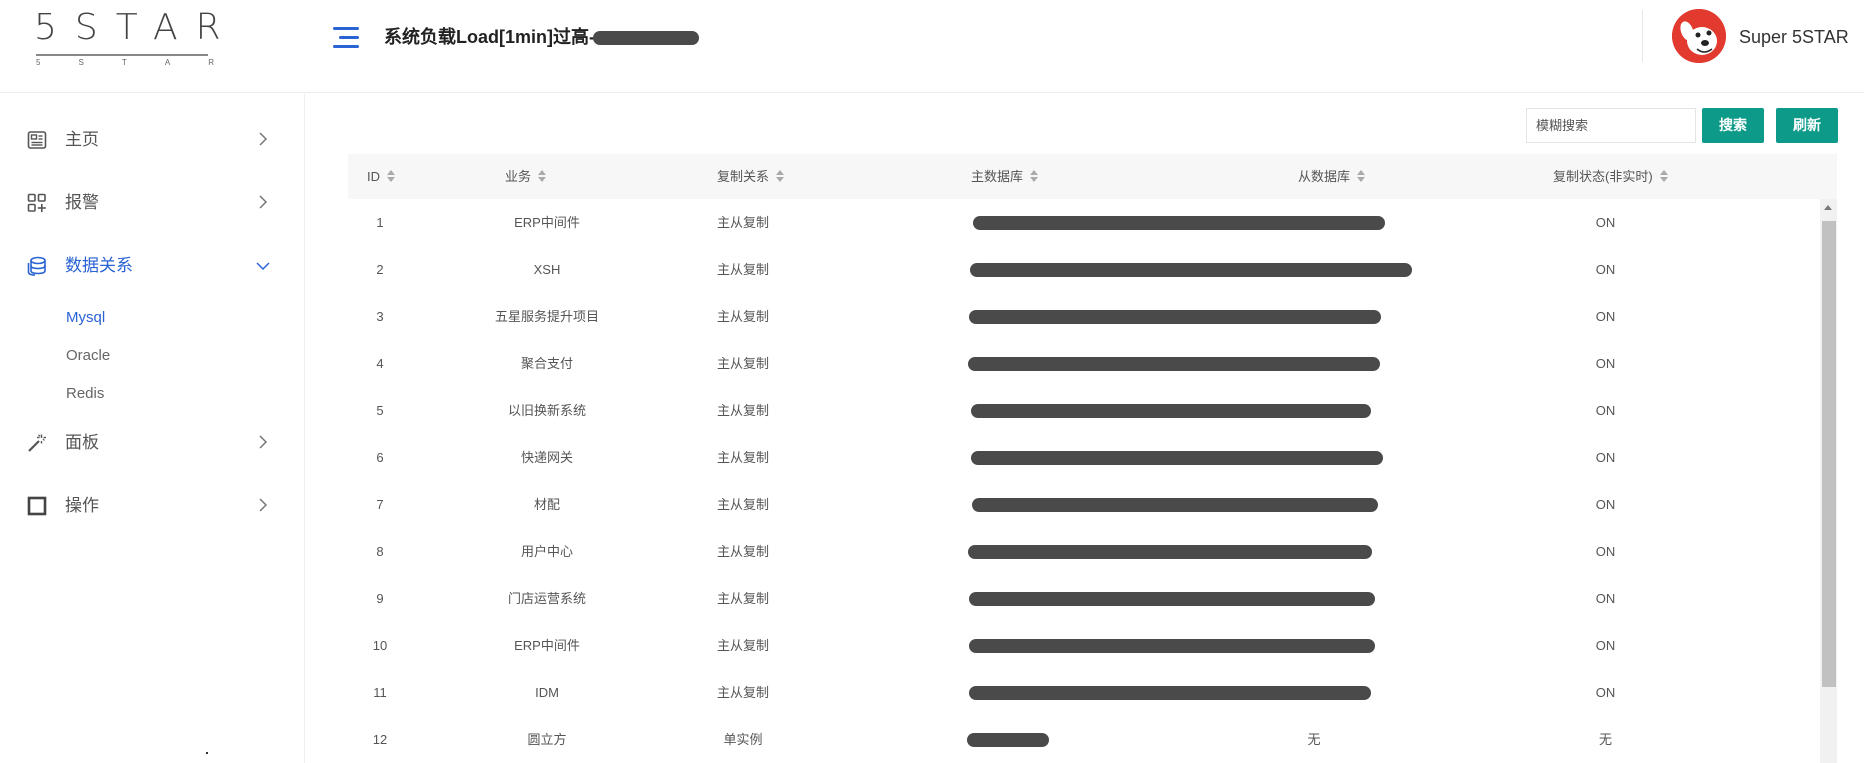 Image resolution: width=1864 pixels, height=763 pixels. Describe the element at coordinates (547, 222) in the screenshot. I see `cell-business: ERP中间件` at that location.